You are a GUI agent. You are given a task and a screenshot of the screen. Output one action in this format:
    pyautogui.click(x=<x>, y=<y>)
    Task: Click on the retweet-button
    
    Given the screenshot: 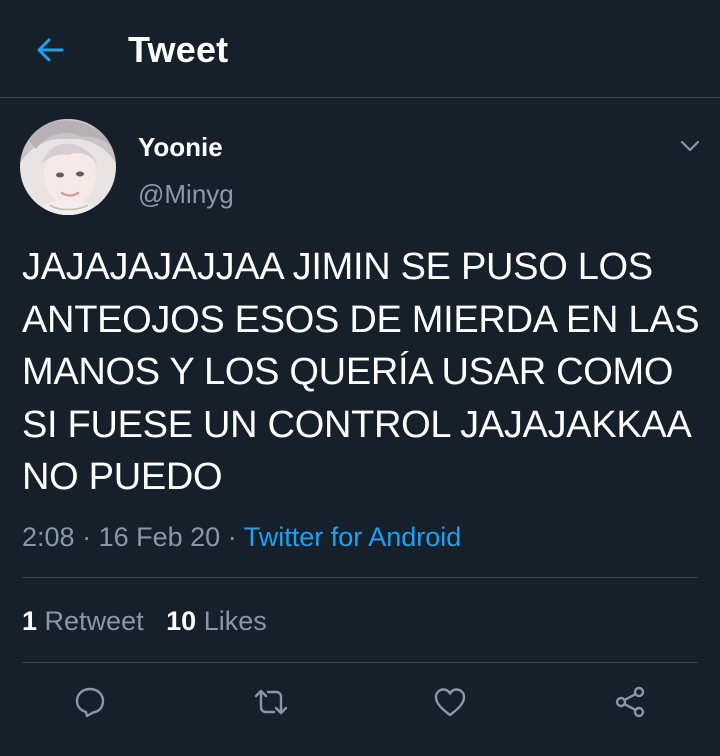 What is the action you would take?
    pyautogui.click(x=271, y=702)
    